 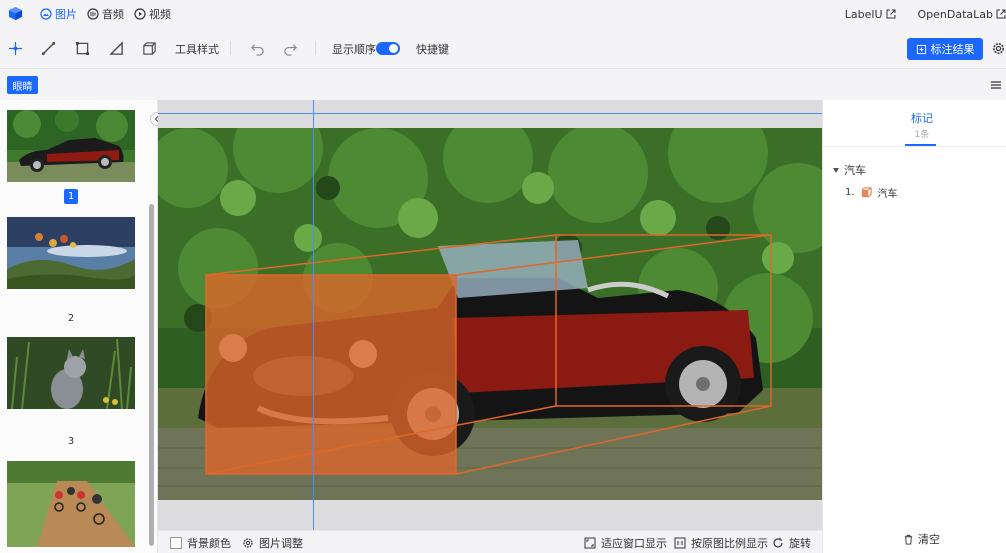 I want to click on tab-video: 视频, so click(x=152, y=14).